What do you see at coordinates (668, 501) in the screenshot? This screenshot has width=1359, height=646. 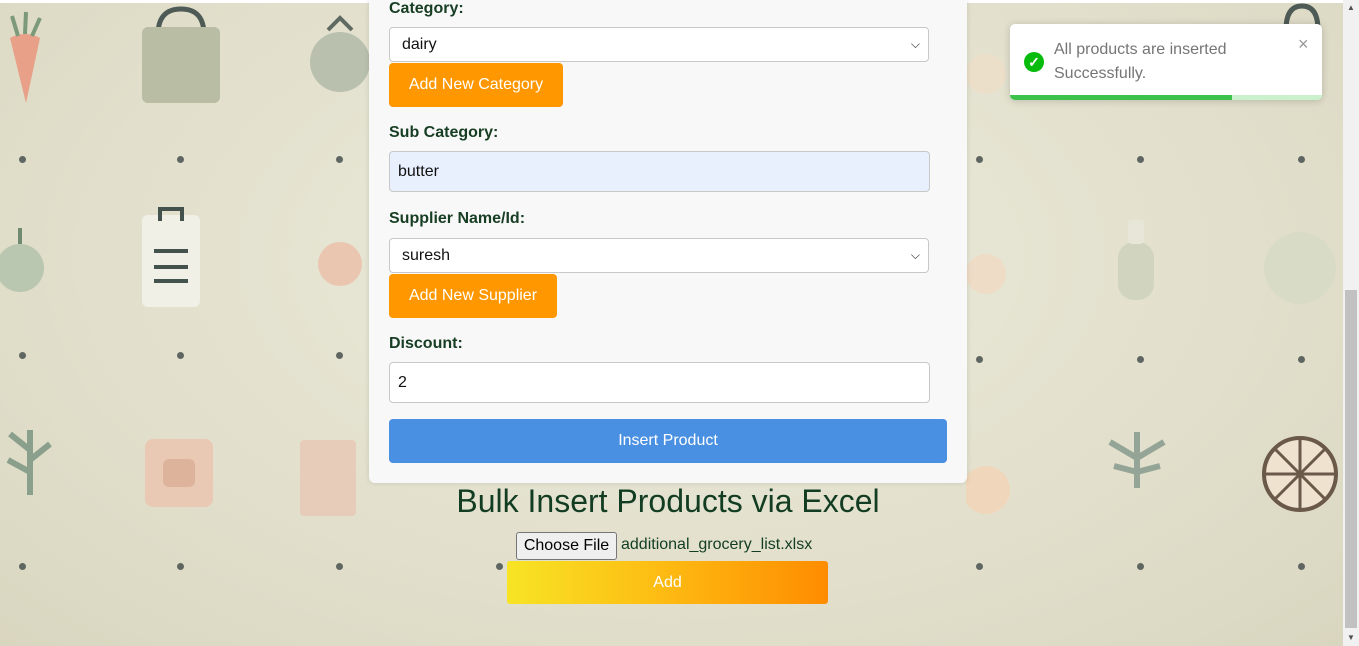 I see `bulk-insert-title: Bulk Insert Products via Excel` at bounding box center [668, 501].